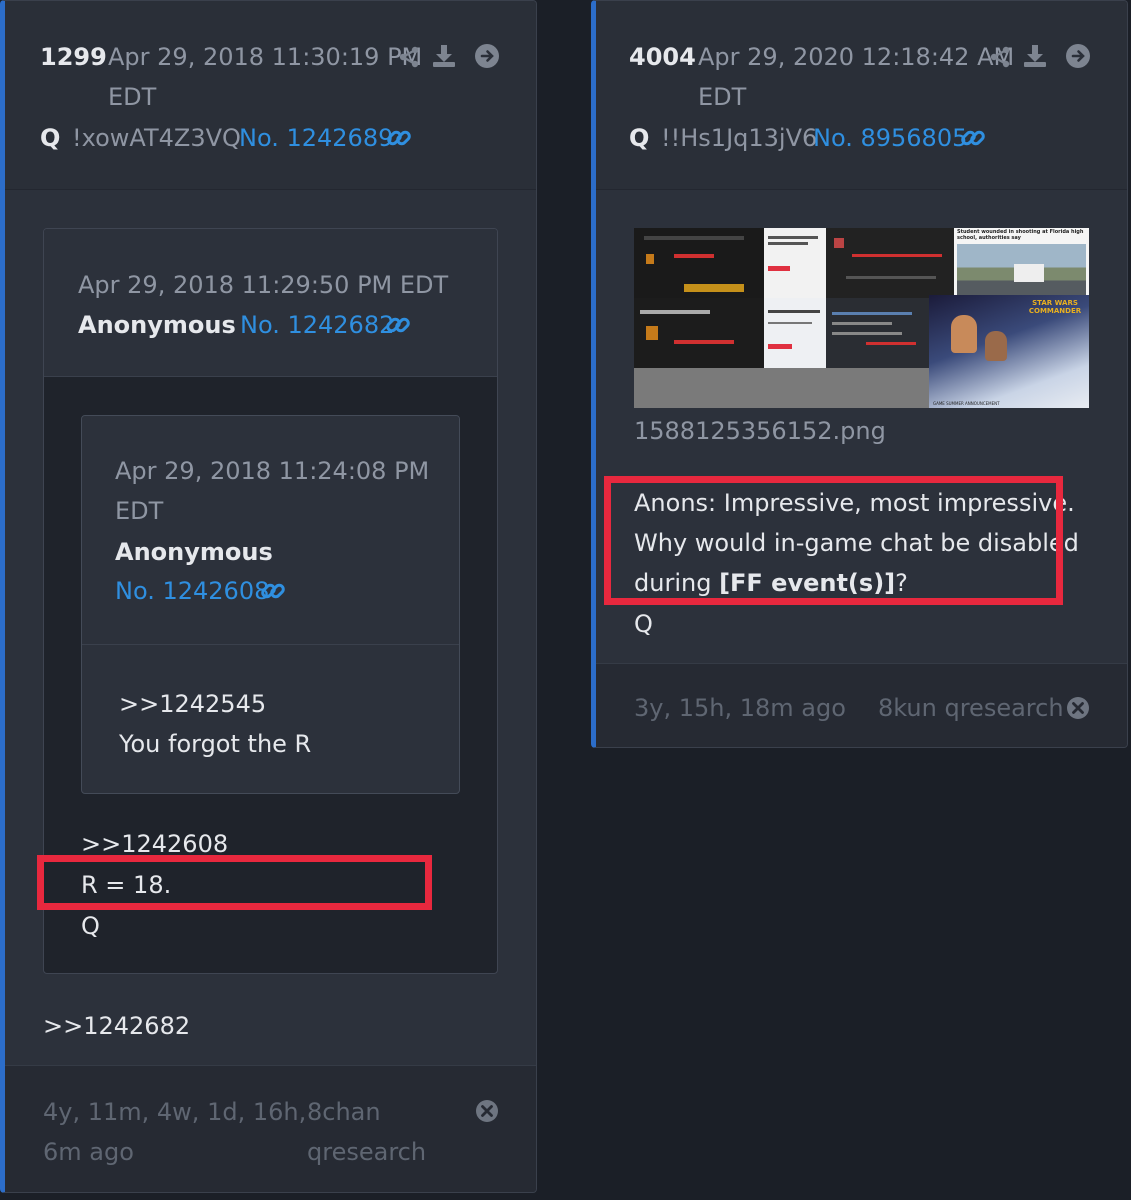 Image resolution: width=1131 pixels, height=1200 pixels. What do you see at coordinates (175, 1112) in the screenshot?
I see `post-age: 4y, 11m, 4w, 1d, 16h,` at bounding box center [175, 1112].